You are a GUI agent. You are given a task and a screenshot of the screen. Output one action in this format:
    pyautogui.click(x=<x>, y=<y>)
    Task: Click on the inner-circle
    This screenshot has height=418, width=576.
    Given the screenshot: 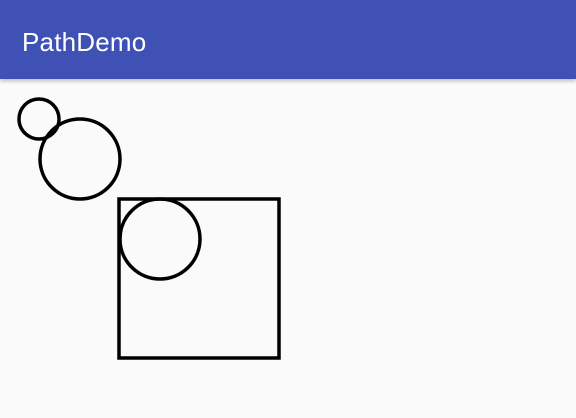 What is the action you would take?
    pyautogui.click(x=160, y=239)
    